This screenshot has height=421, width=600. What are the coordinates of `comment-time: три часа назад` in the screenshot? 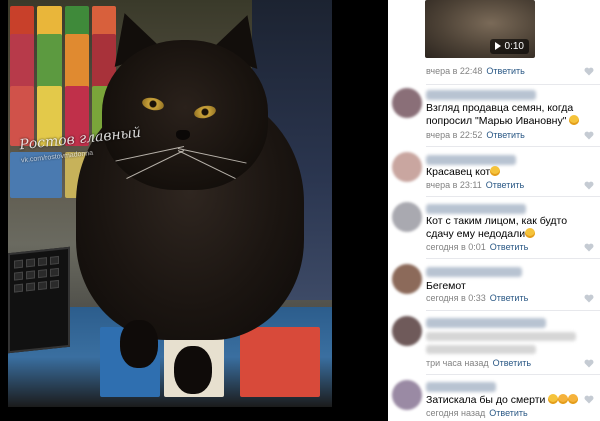 It's located at (457, 363).